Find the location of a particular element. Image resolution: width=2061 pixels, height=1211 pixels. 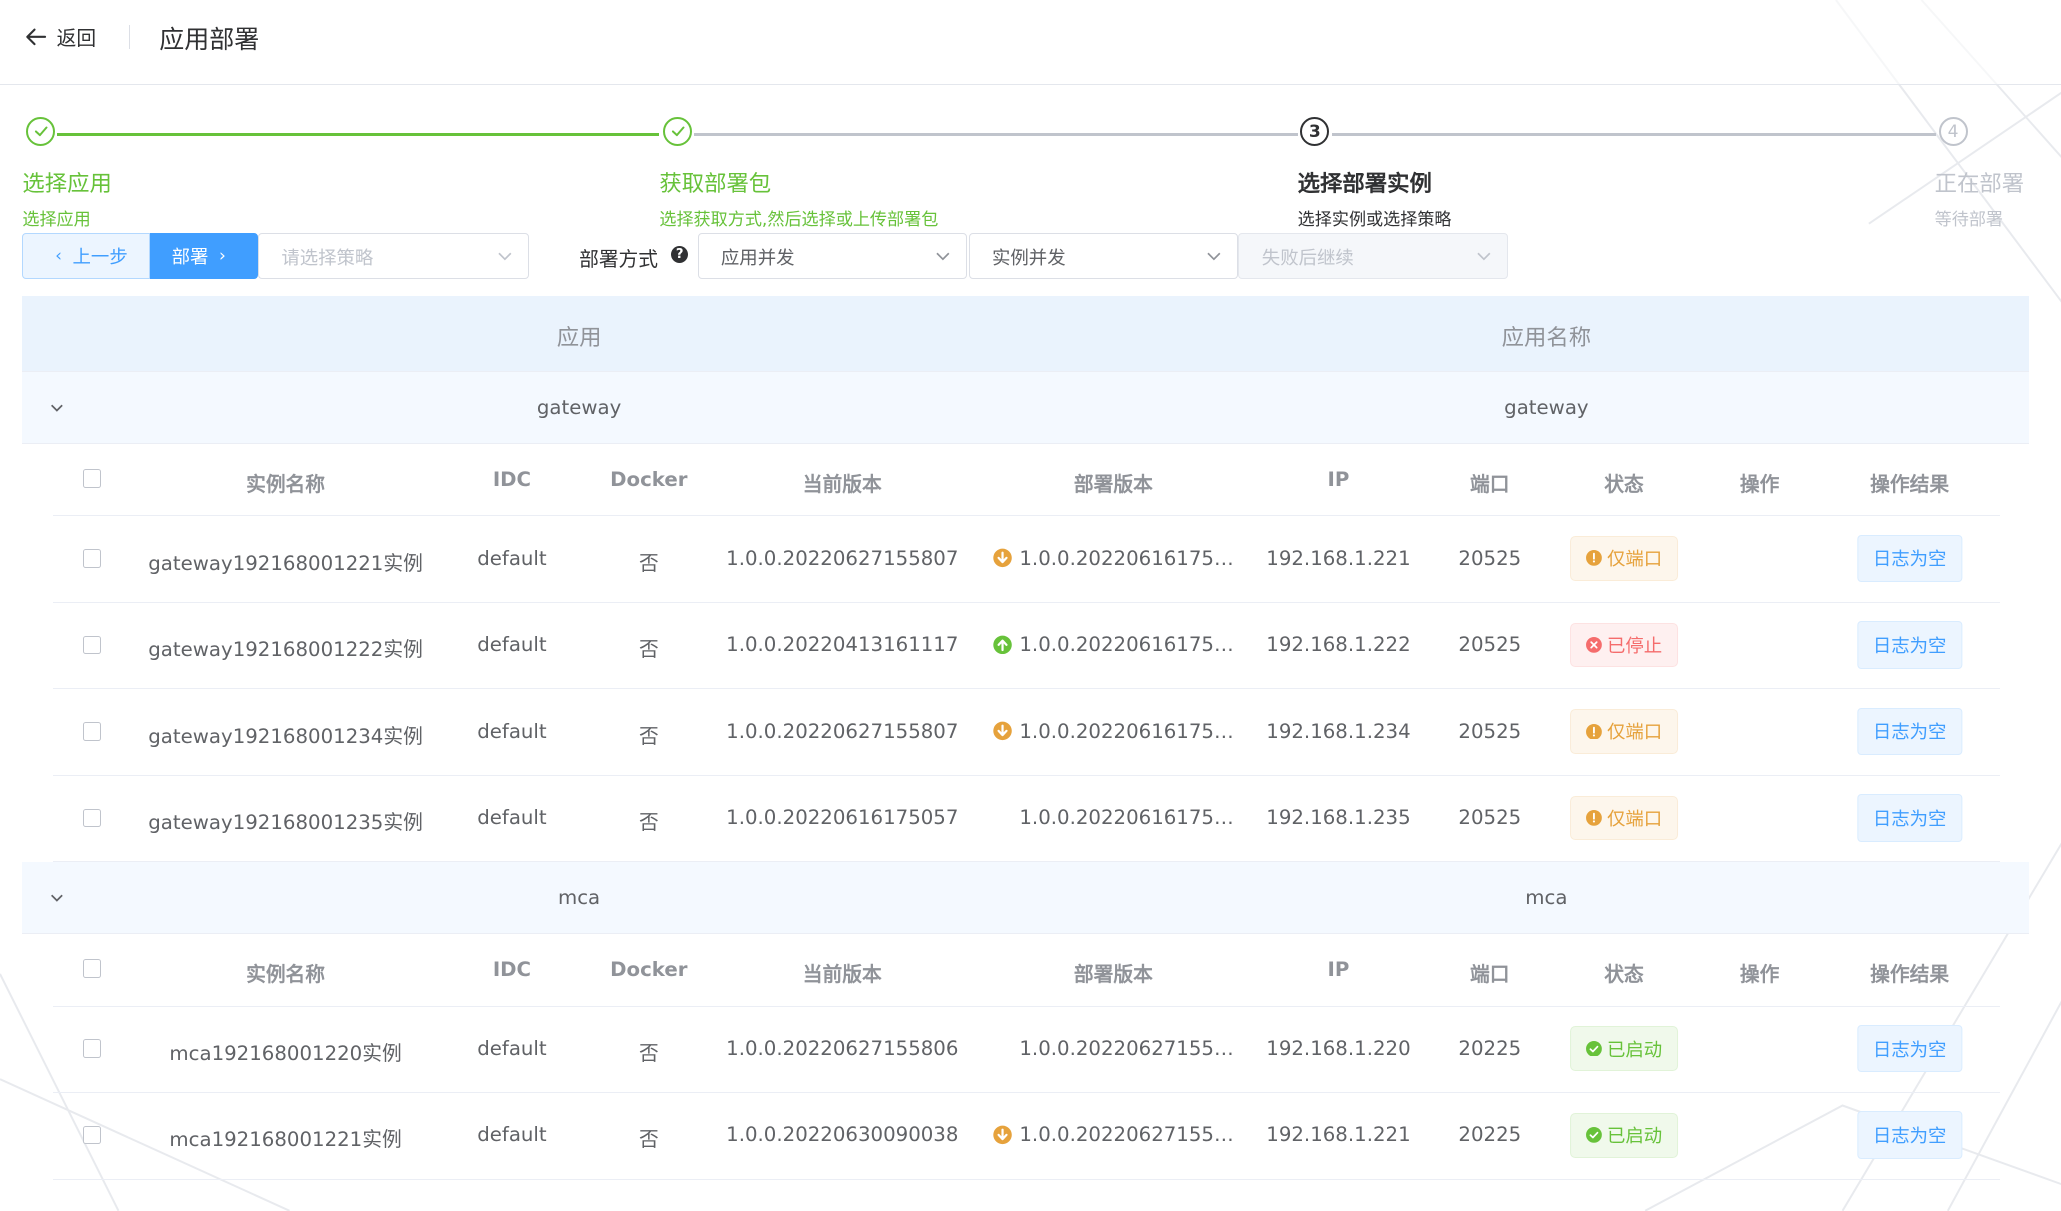

header-instance-name: 实例名称 is located at coordinates (286, 484).